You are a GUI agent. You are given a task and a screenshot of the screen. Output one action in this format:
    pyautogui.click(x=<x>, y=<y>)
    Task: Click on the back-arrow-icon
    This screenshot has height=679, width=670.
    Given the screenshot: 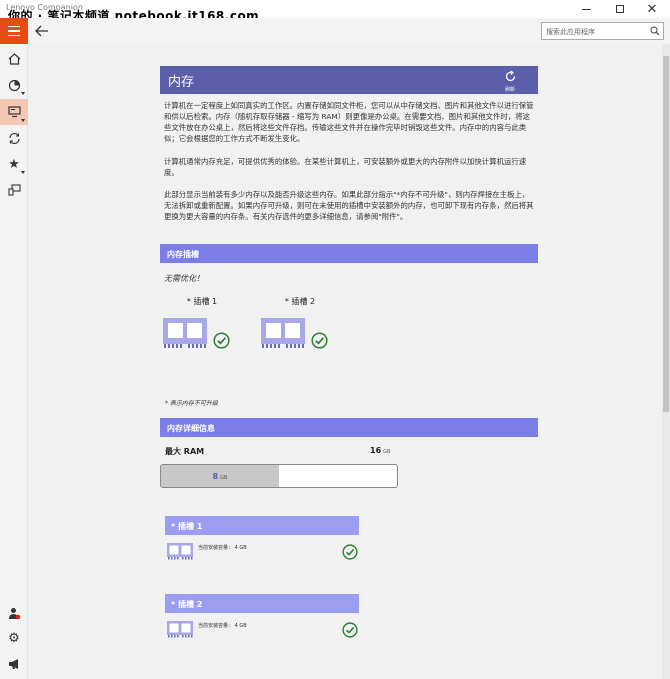 What is the action you would take?
    pyautogui.click(x=41, y=31)
    